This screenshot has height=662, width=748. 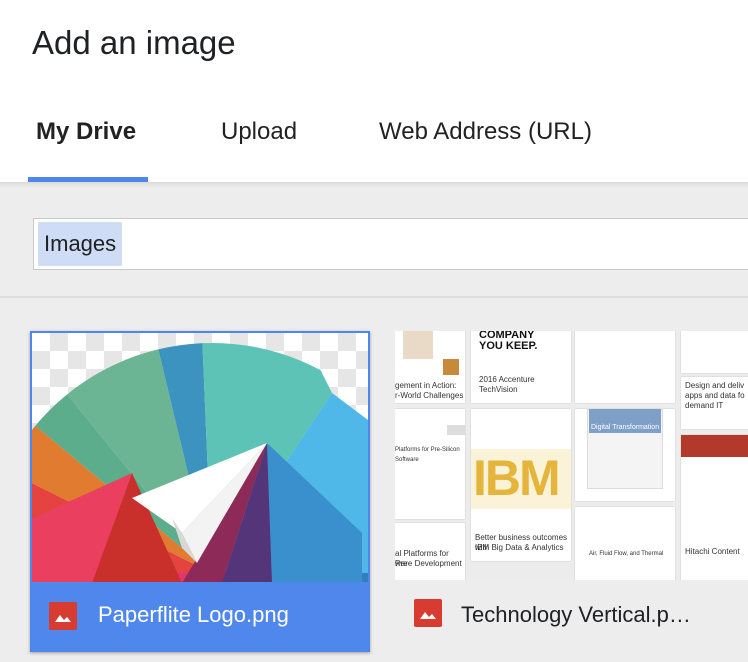 I want to click on section-divider, so click(x=374, y=297).